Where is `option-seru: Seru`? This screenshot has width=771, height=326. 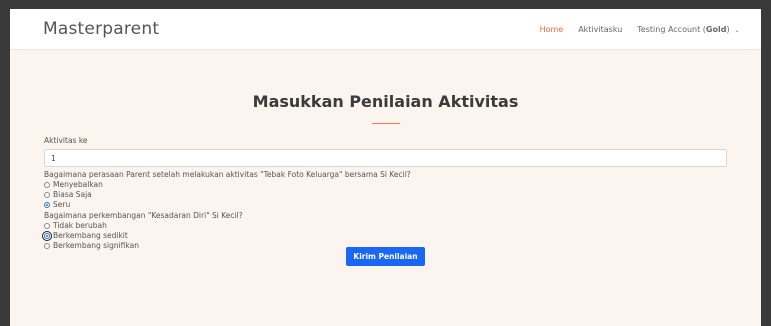
option-seru: Seru is located at coordinates (385, 205).